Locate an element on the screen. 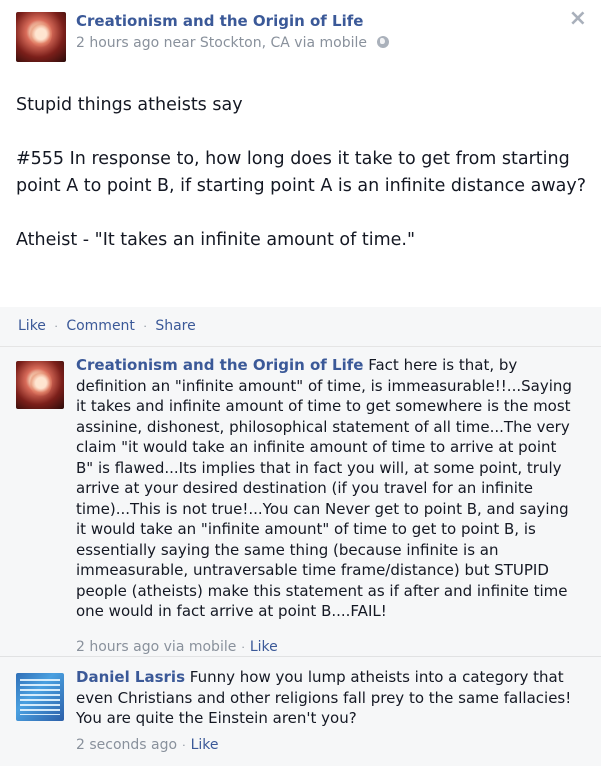 This screenshot has width=601, height=766. comment-divider is located at coordinates (300, 656).